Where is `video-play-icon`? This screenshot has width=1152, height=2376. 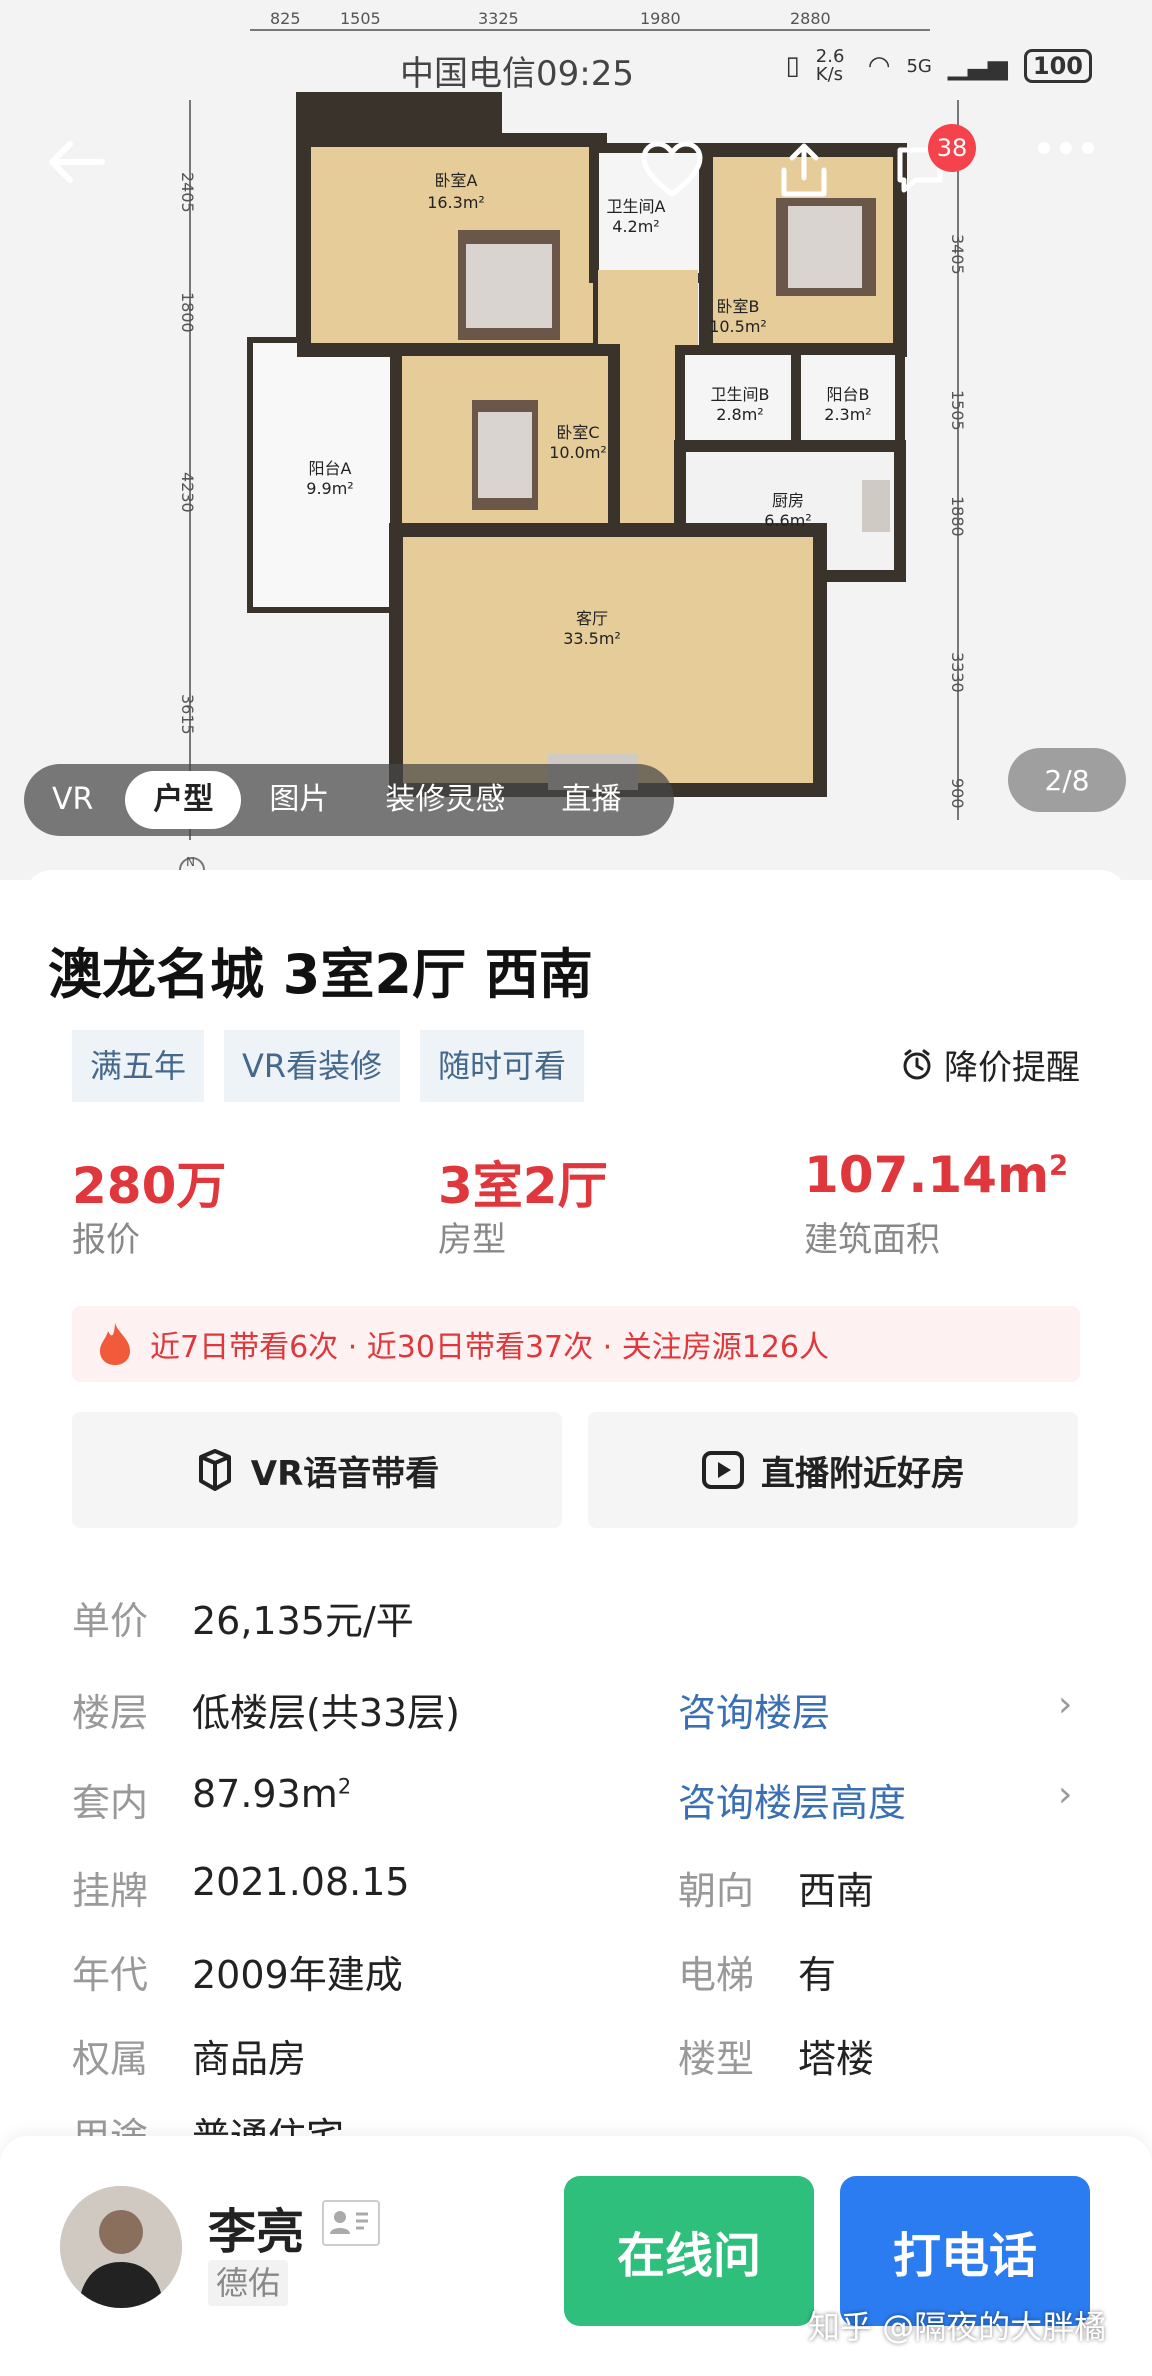
video-play-icon is located at coordinates (723, 1470).